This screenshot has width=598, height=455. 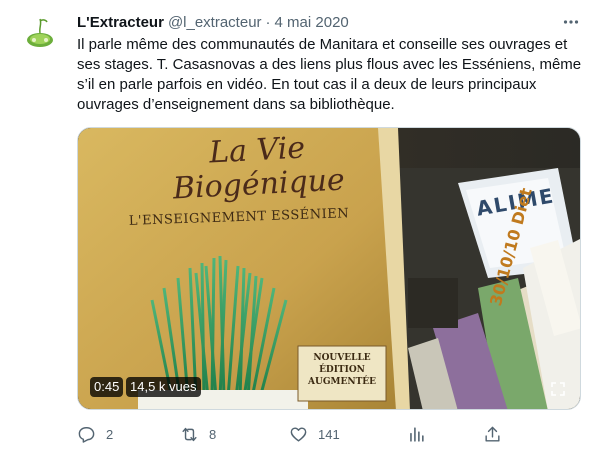 I want to click on edition-stamp: NOUVELLE ÉDITION AUGMENTÉE, so click(x=342, y=370).